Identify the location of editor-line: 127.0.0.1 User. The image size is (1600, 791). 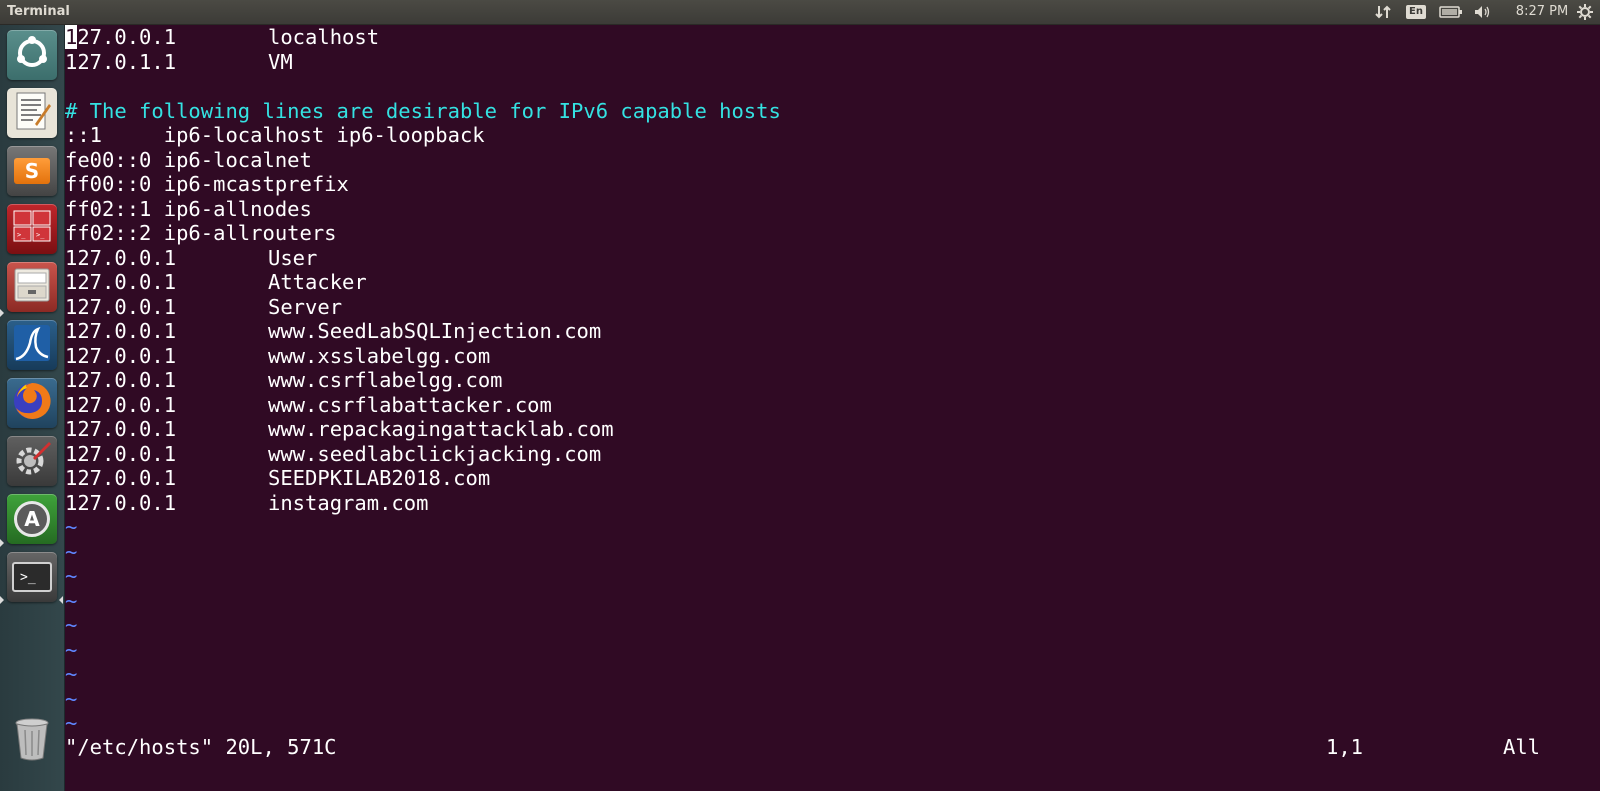
(191, 257).